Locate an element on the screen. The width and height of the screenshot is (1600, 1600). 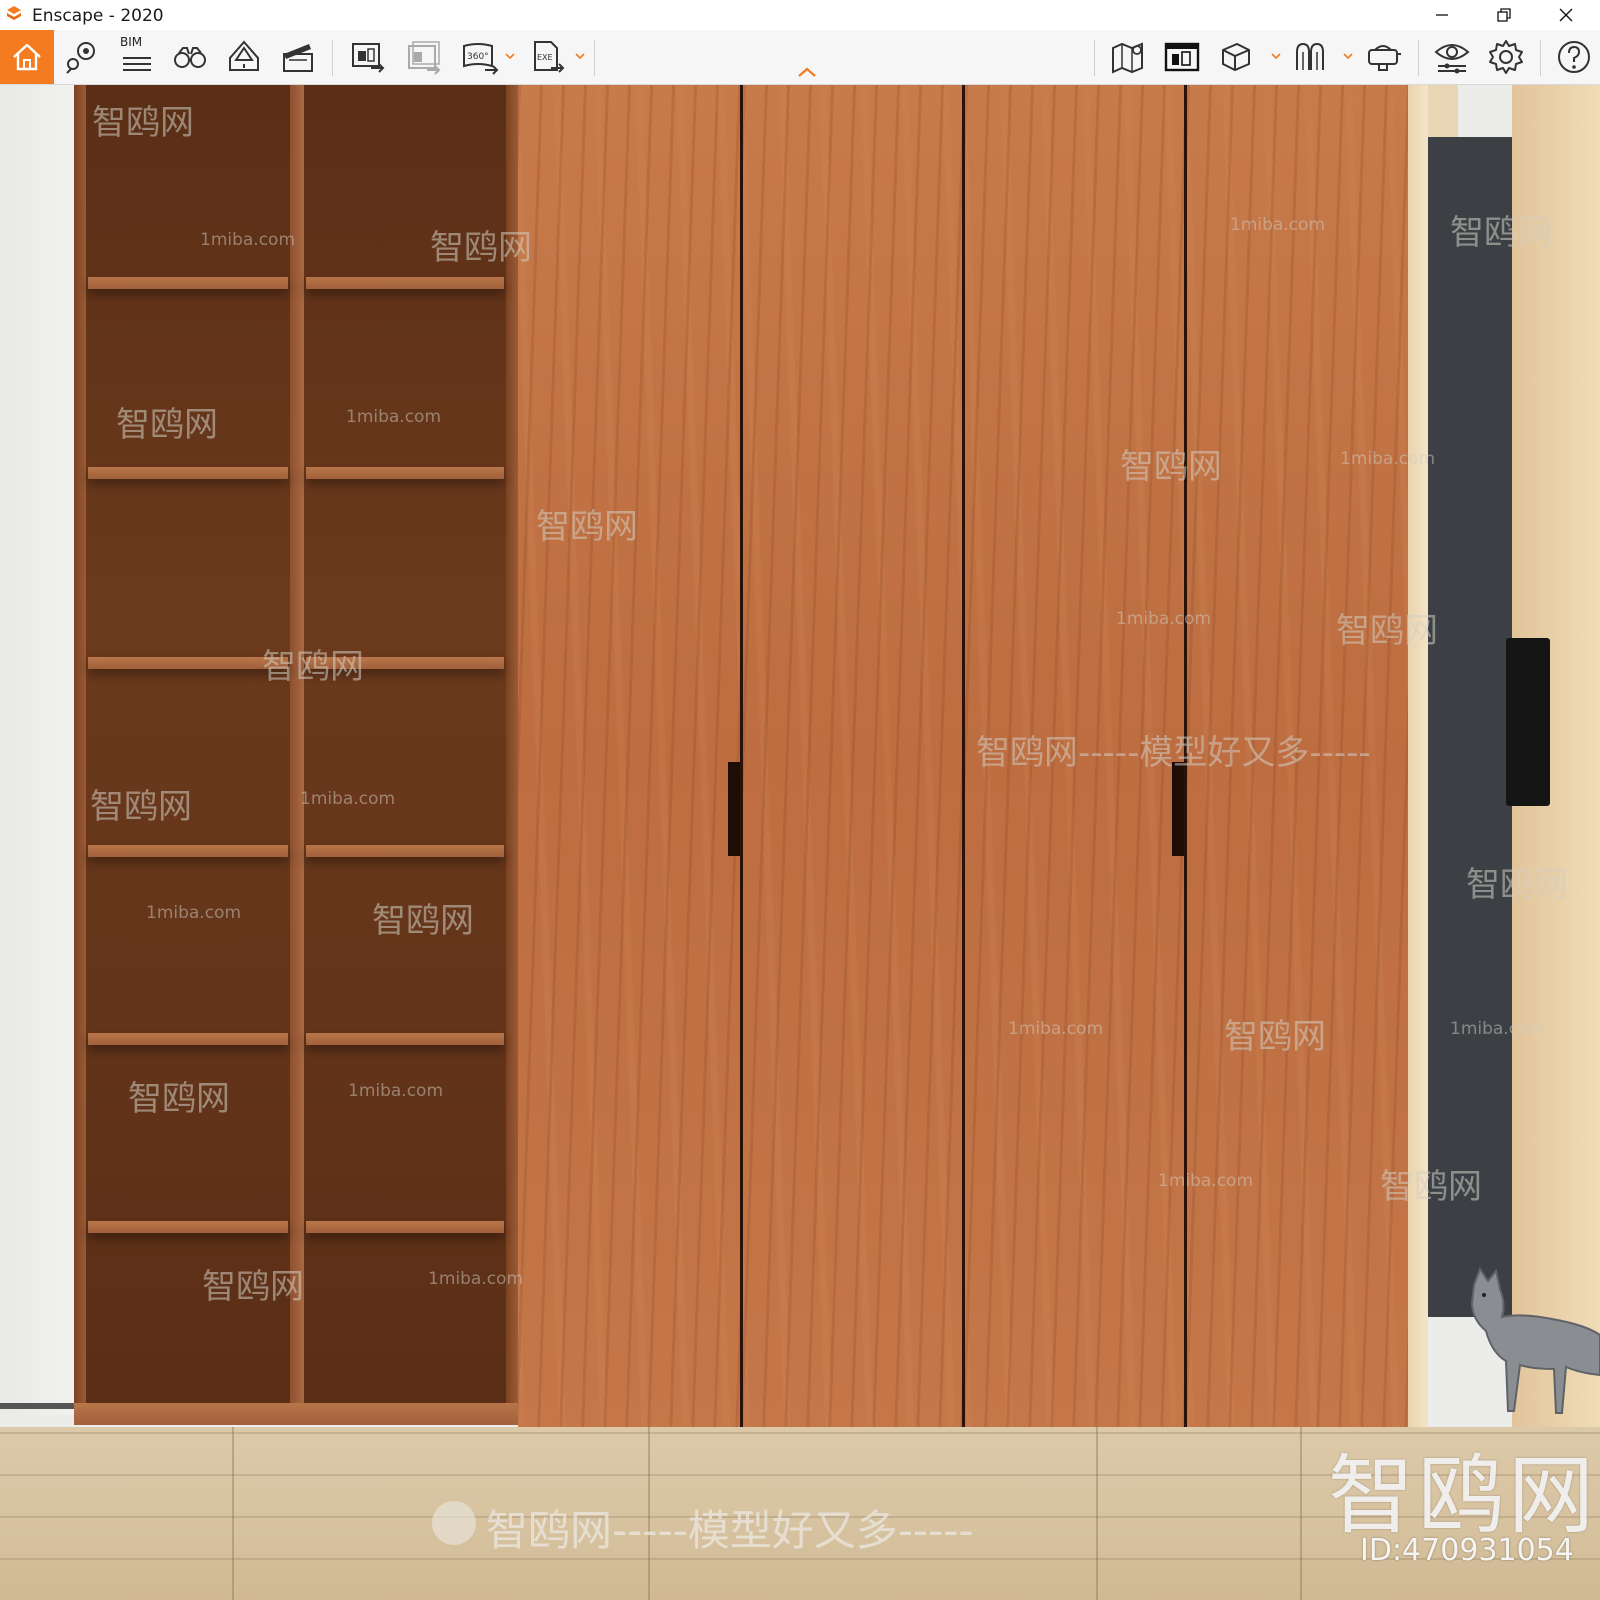
help-button is located at coordinates (1574, 57).